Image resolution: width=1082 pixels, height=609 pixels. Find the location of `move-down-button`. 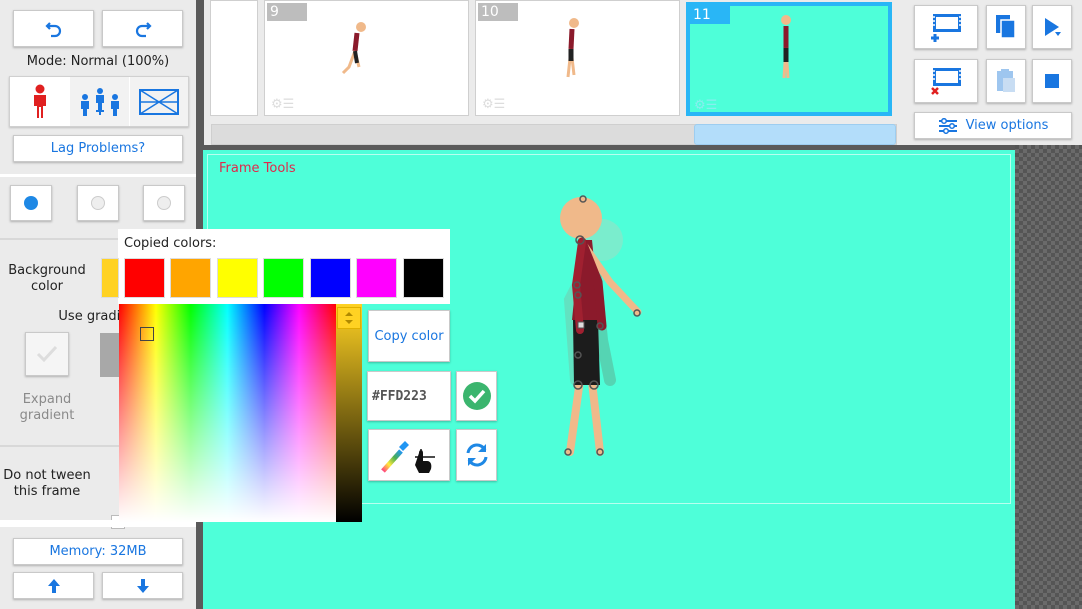

move-down-button is located at coordinates (142, 585).